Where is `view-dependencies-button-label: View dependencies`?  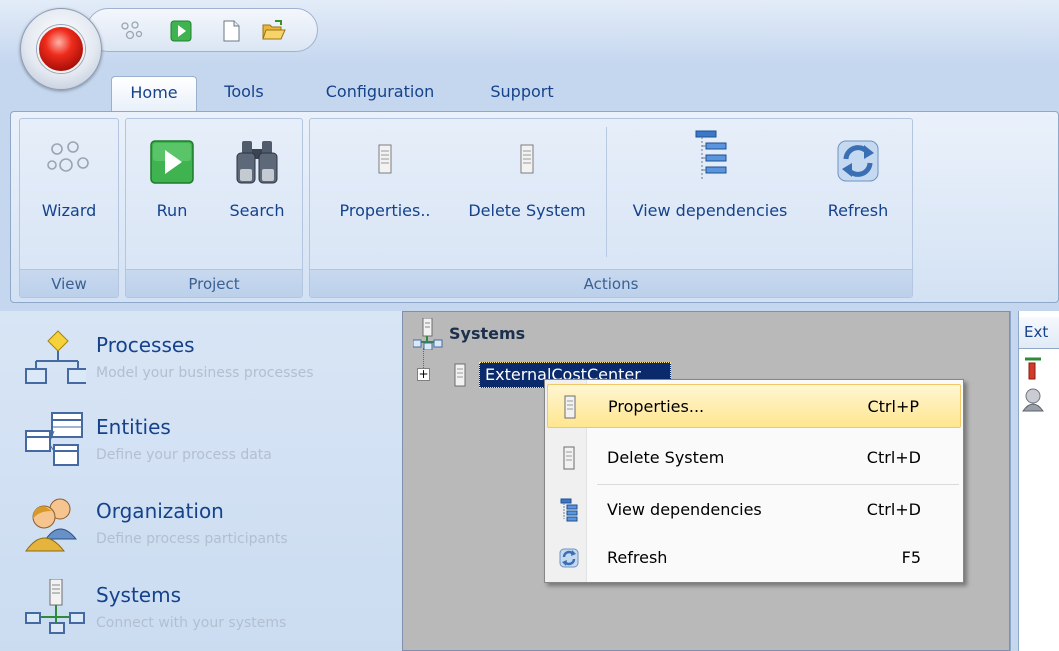
view-dependencies-button-label: View dependencies is located at coordinates (710, 210).